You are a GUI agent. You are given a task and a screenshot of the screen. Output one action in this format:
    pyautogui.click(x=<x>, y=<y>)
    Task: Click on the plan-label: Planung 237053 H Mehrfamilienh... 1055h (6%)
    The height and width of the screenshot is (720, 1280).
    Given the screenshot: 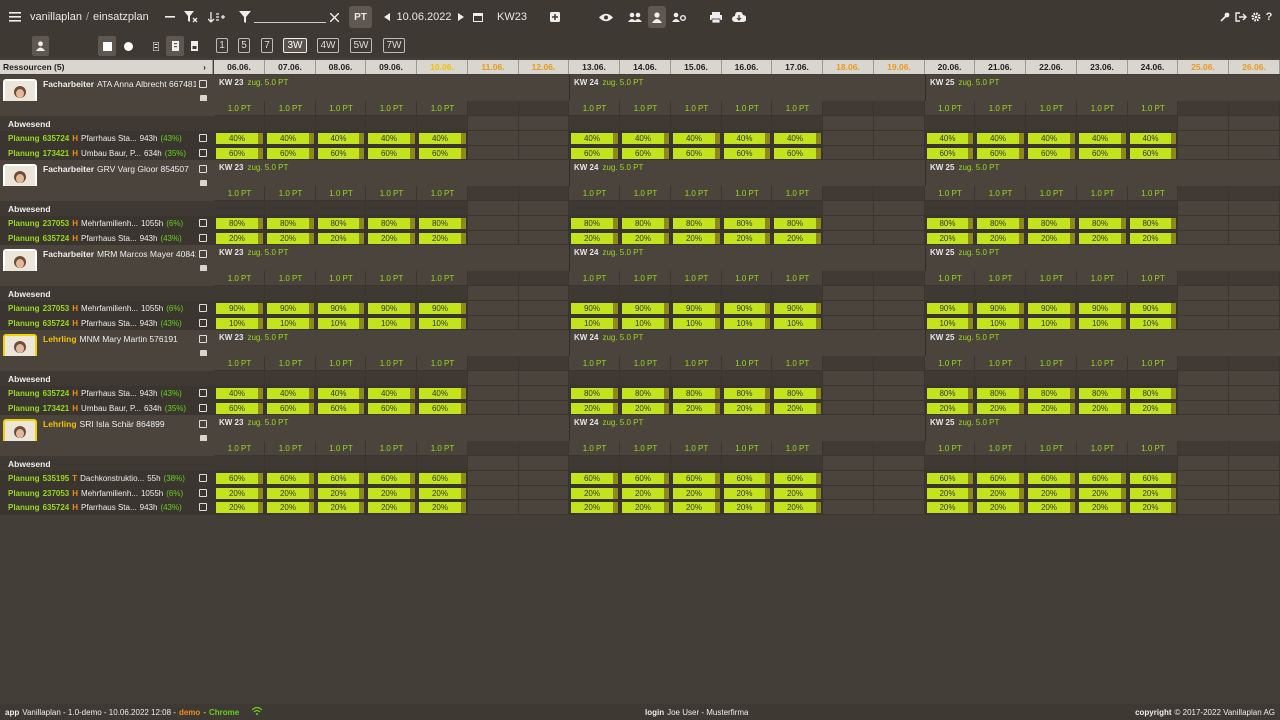 What is the action you would take?
    pyautogui.click(x=103, y=493)
    